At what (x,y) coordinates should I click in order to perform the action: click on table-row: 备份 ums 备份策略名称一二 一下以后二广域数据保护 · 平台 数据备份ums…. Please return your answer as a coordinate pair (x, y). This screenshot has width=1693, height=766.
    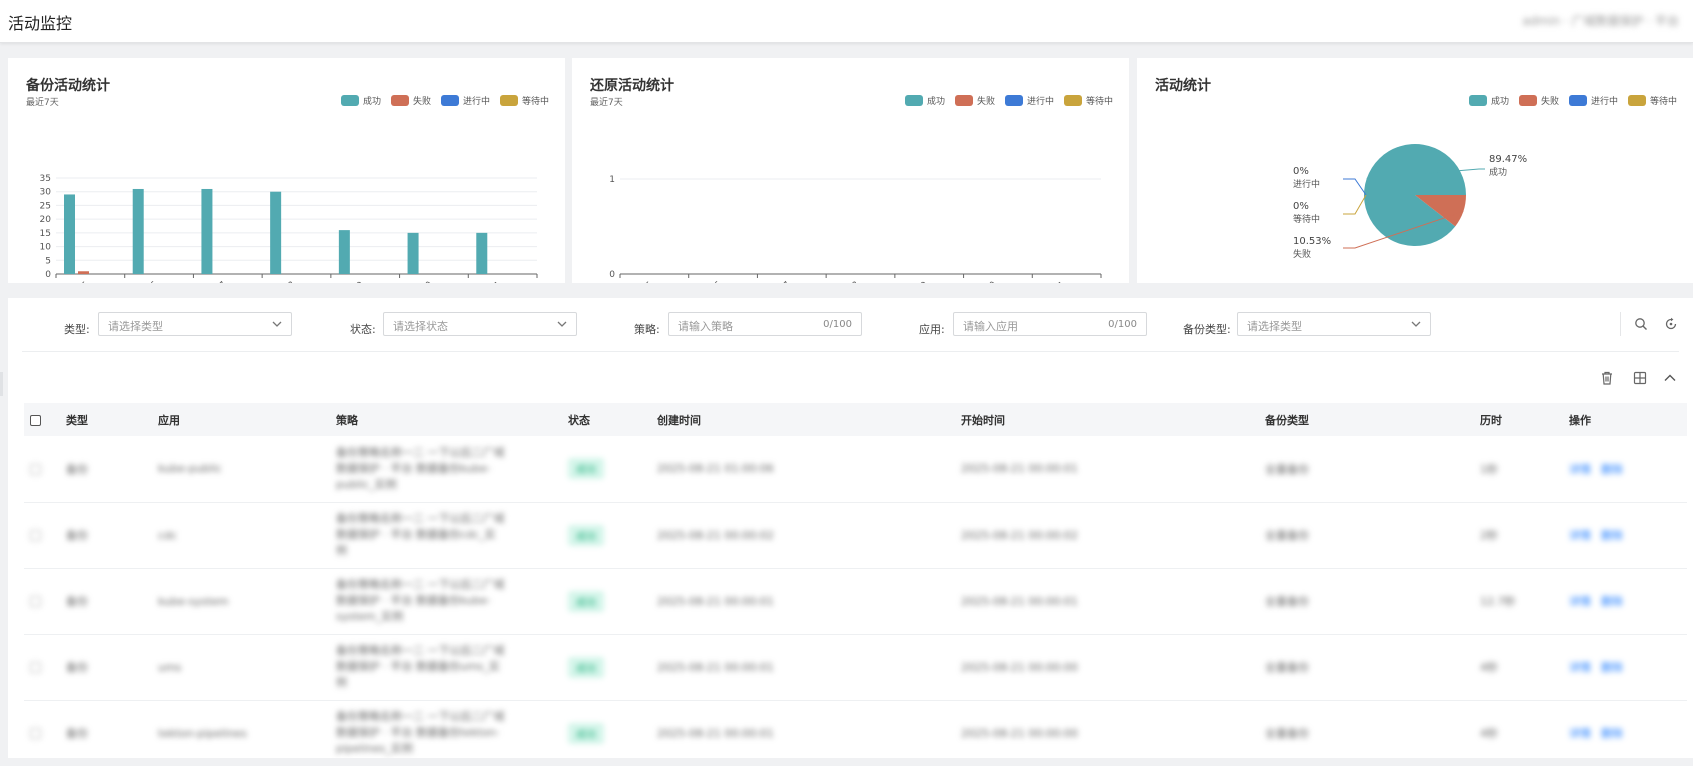
    Looking at the image, I should click on (855, 667).